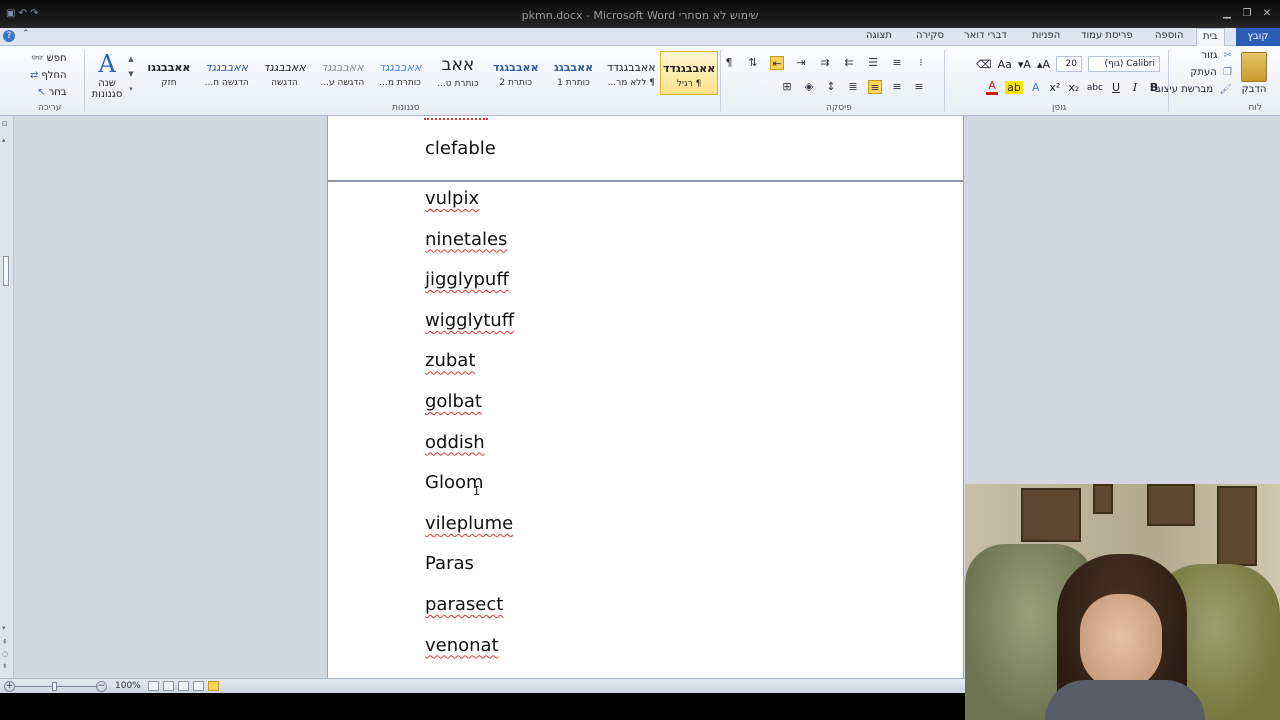  What do you see at coordinates (1046, 35) in the screenshot?
I see `tab-references: הפניות` at bounding box center [1046, 35].